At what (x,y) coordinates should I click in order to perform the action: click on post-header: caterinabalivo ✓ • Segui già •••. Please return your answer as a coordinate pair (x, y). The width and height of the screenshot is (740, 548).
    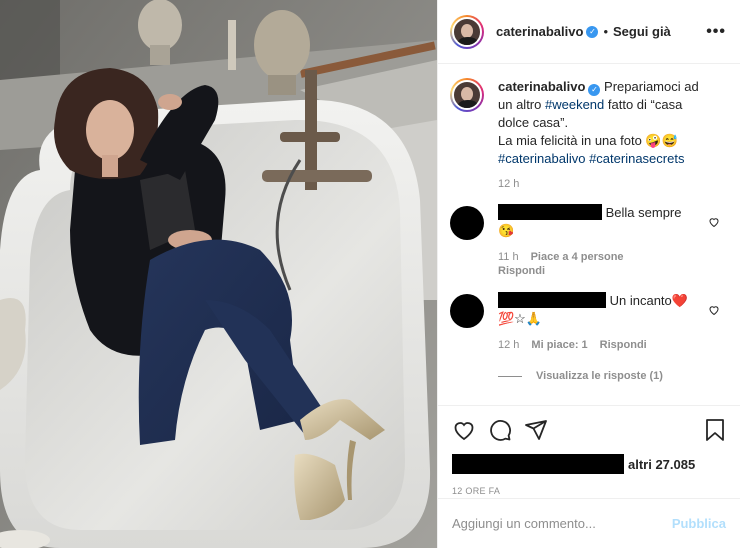
    Looking at the image, I should click on (589, 32).